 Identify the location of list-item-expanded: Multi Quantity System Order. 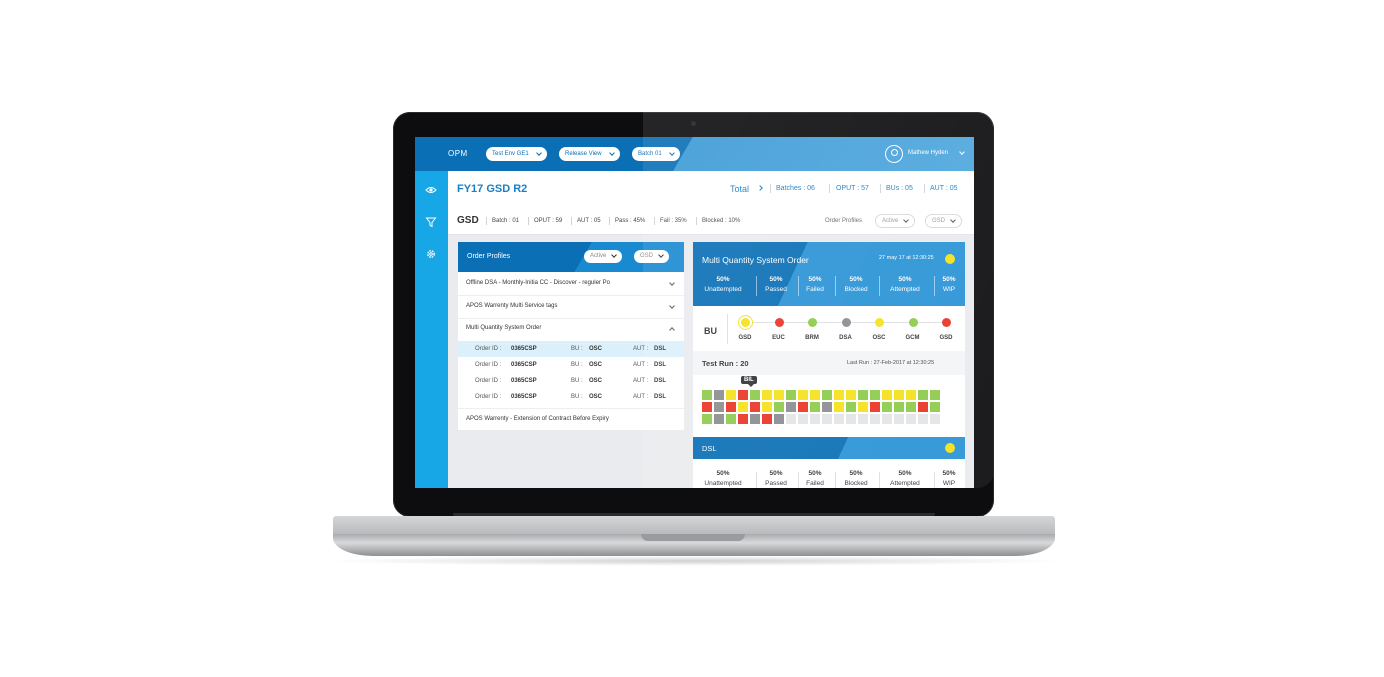
(571, 329).